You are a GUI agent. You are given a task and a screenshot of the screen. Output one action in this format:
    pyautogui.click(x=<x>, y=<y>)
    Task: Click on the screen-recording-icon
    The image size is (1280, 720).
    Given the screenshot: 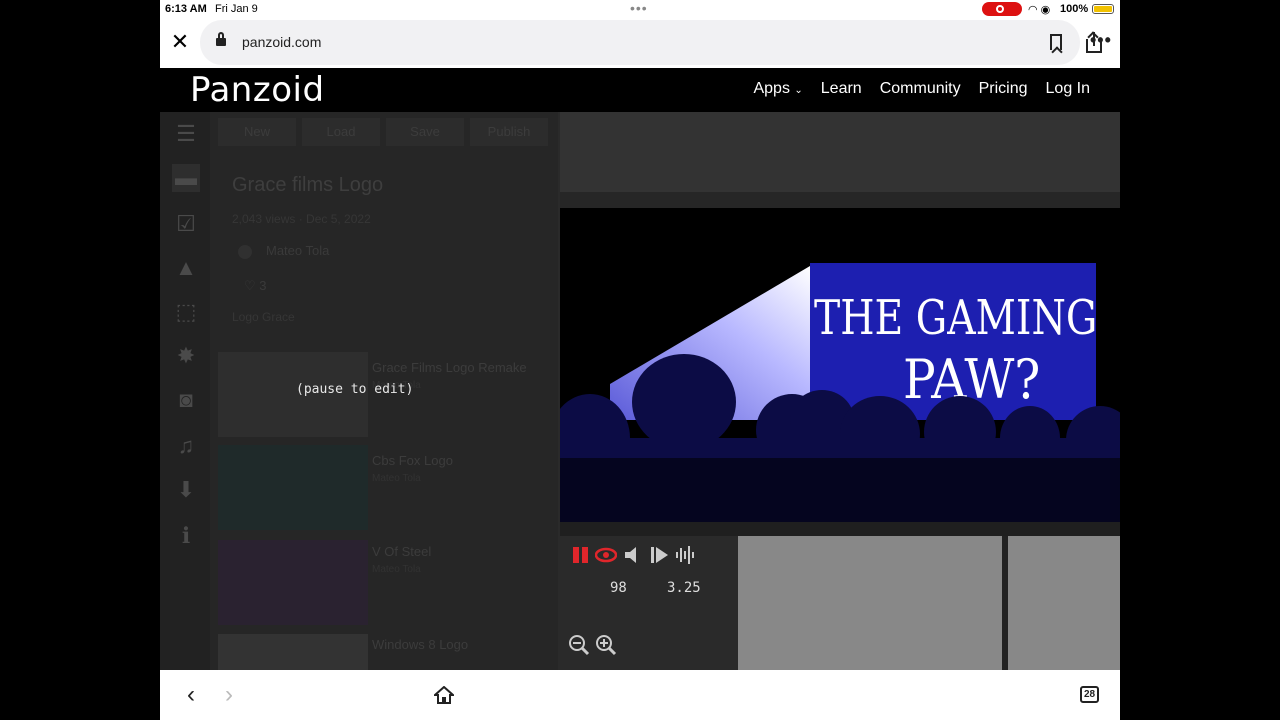 What is the action you would take?
    pyautogui.click(x=1002, y=9)
    